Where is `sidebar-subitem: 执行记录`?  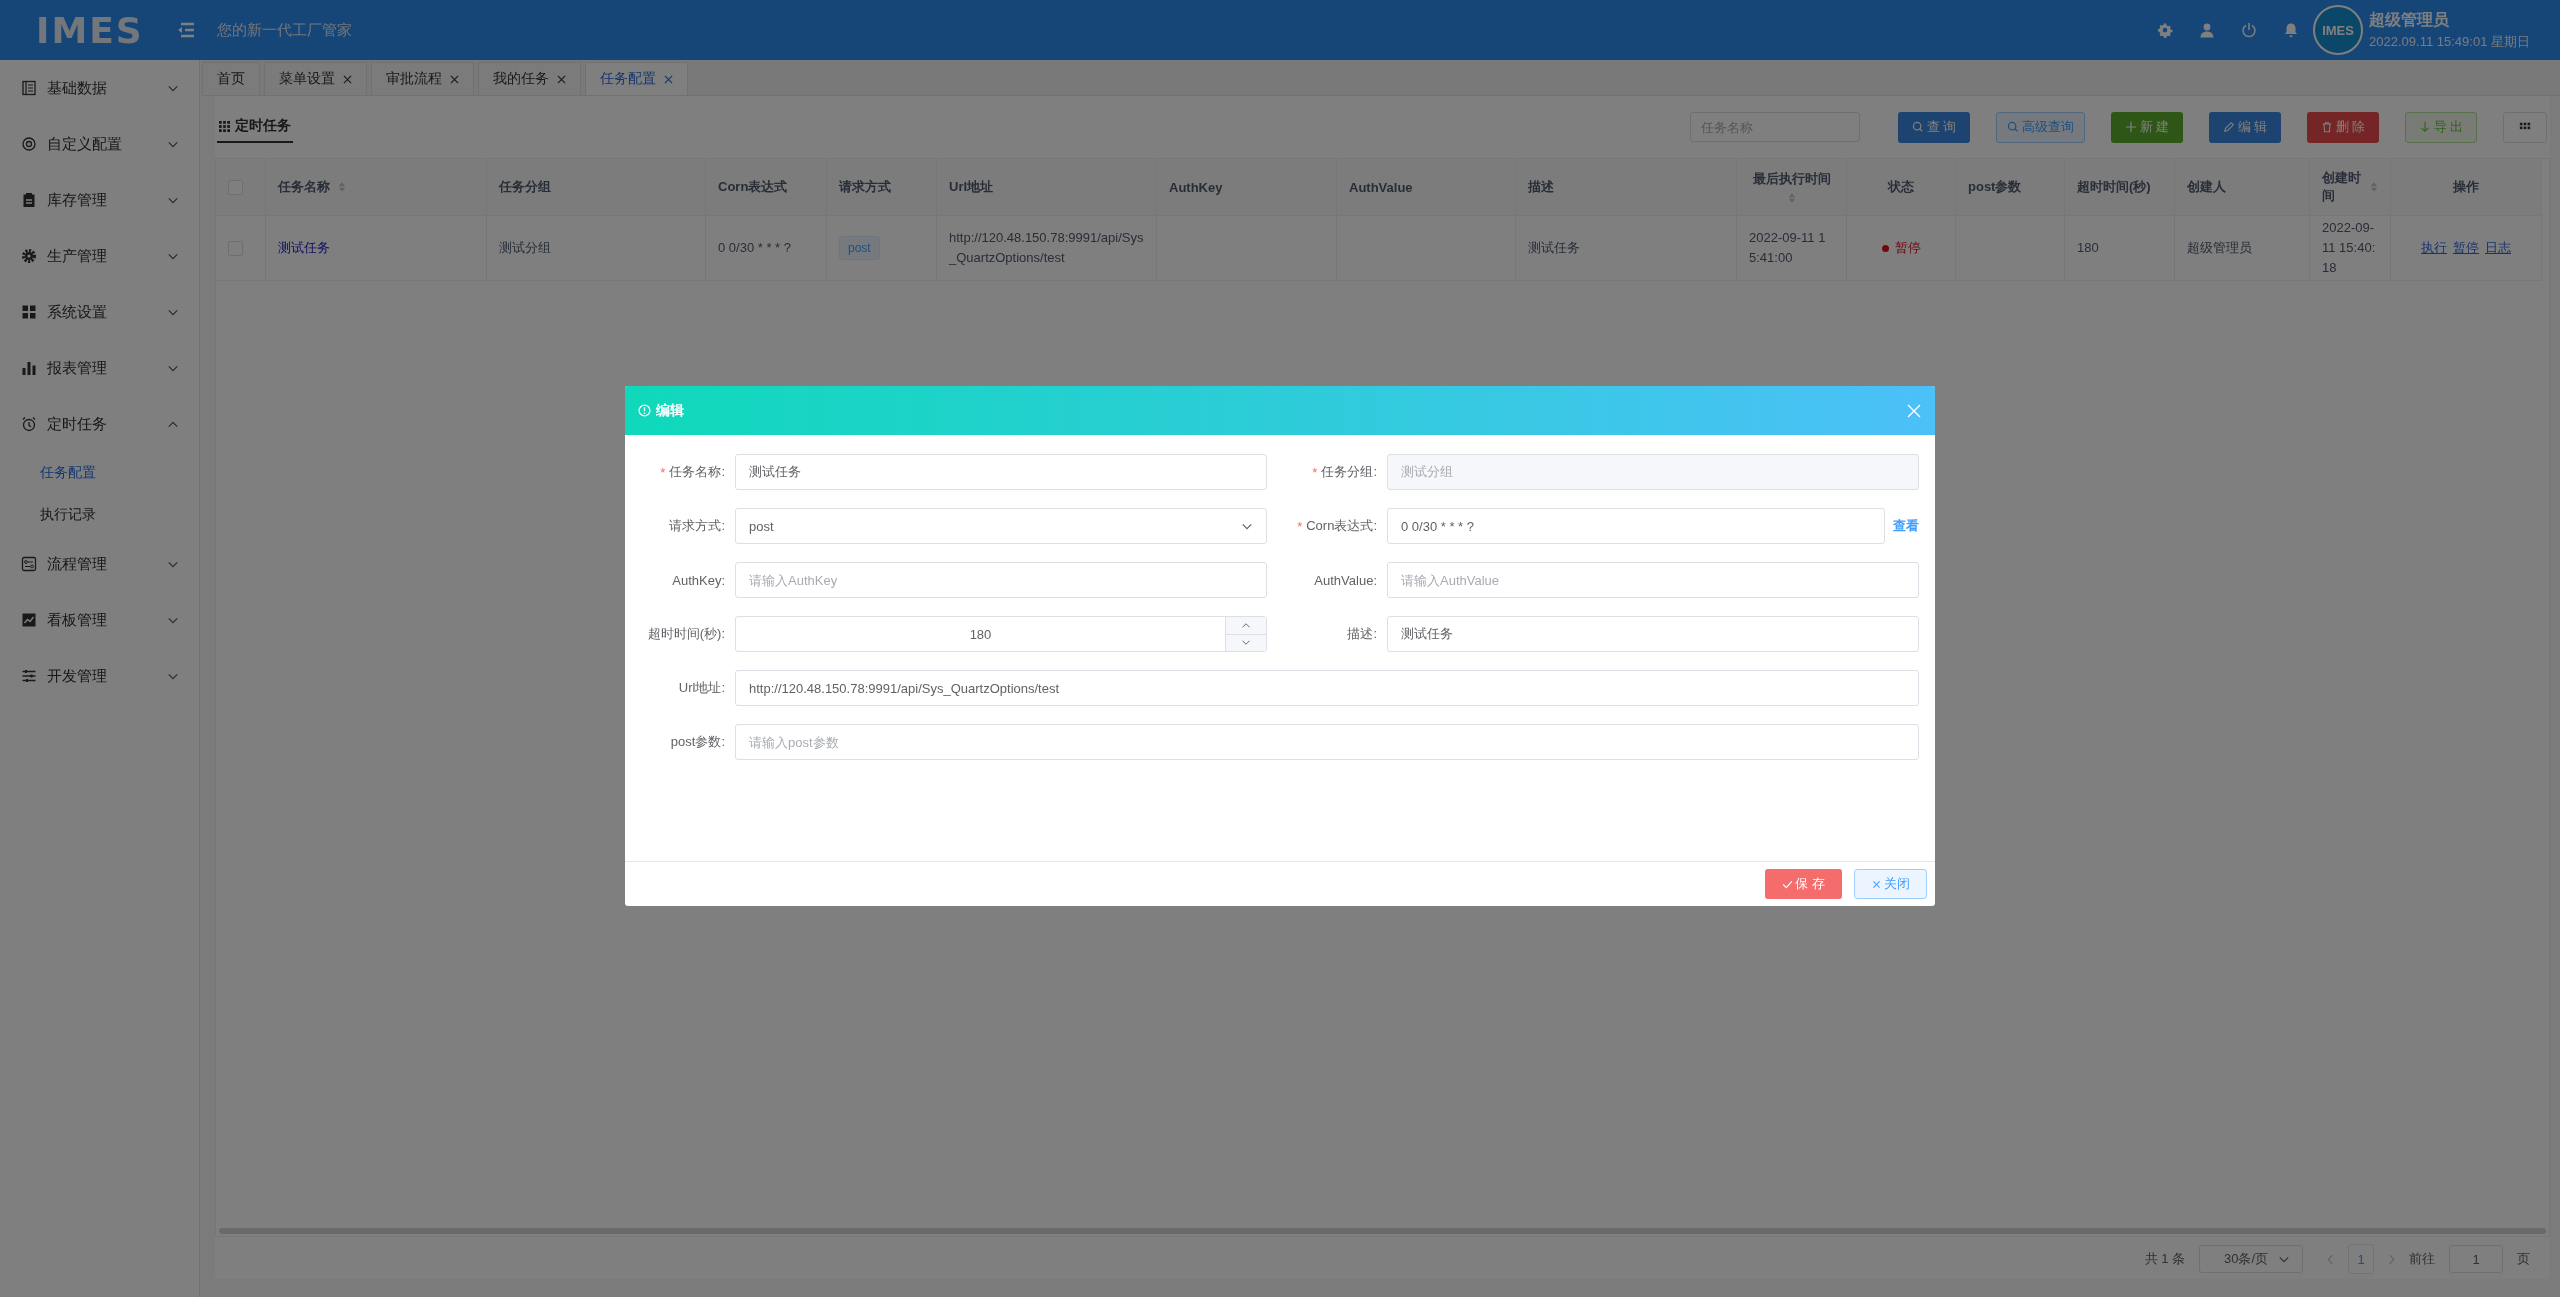 sidebar-subitem: 执行记录 is located at coordinates (99, 515).